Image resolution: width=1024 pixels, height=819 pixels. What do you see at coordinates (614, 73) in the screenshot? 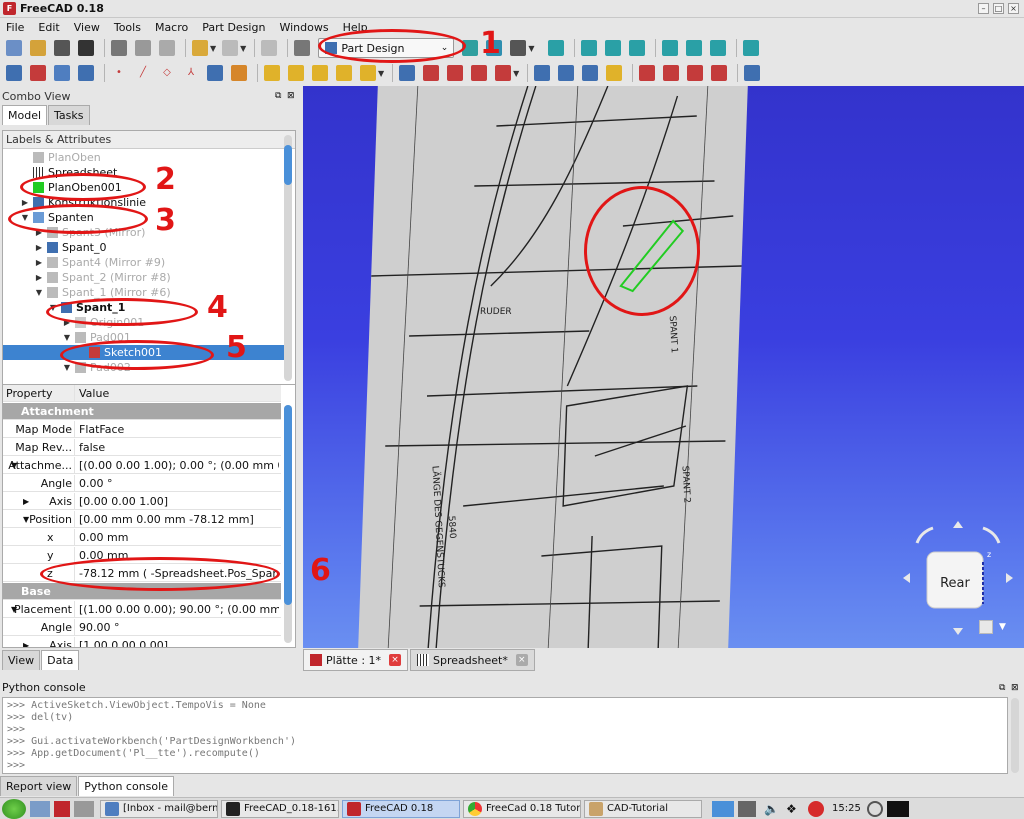
I see `multi-transform-icon` at bounding box center [614, 73].